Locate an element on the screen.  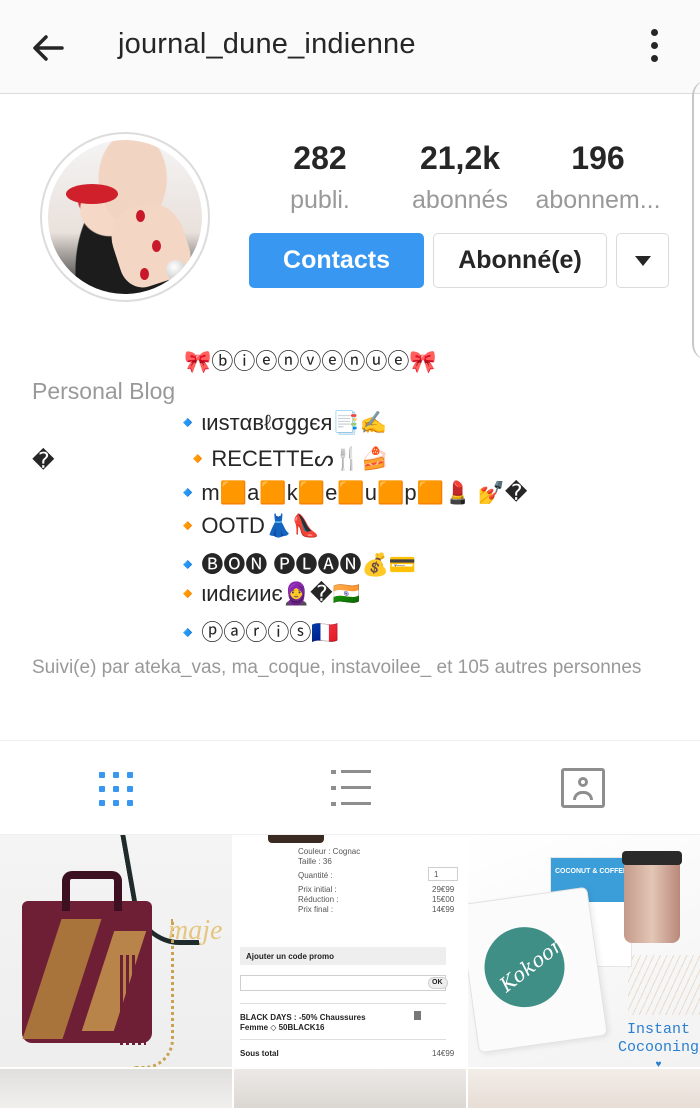
bio-line-6: 🔸ιиdιєииє🧕�🇮🇳 is located at coordinates (267, 593).